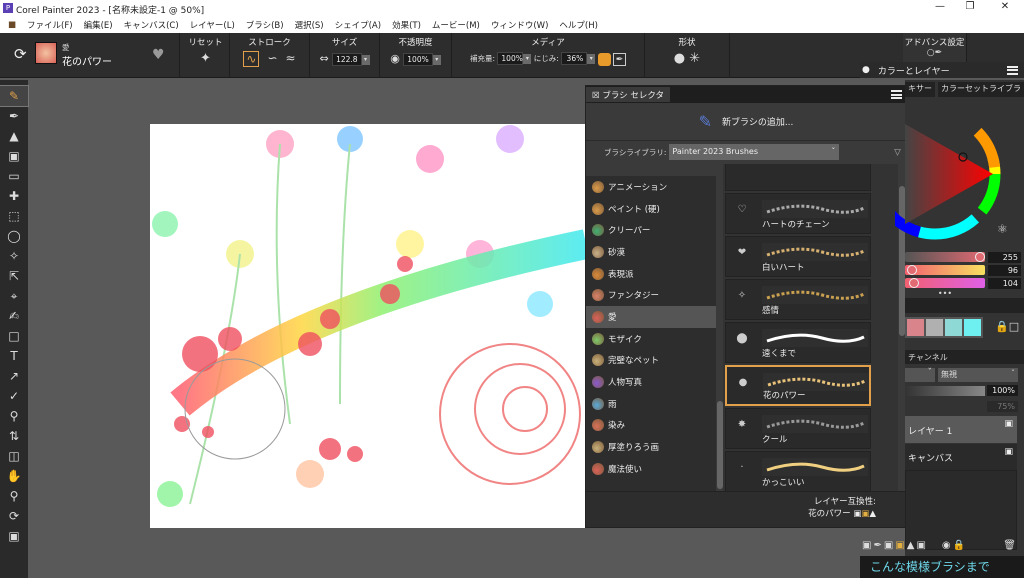 The height and width of the screenshot is (578, 1024). I want to click on sphere-shape-icon: ●, so click(679, 58).